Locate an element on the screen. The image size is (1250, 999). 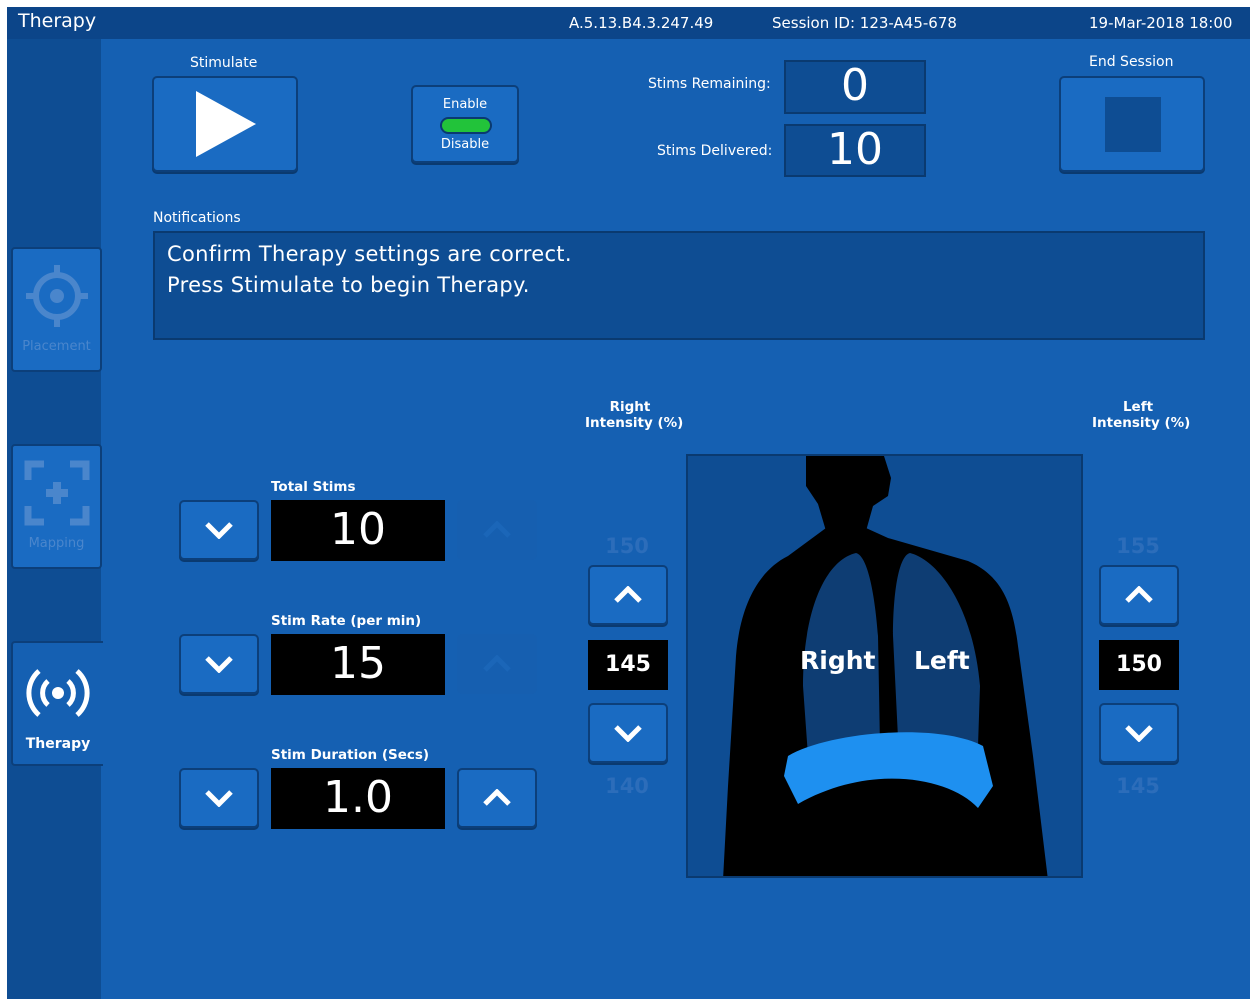
stim-rate-increase-button is located at coordinates (497, 664).